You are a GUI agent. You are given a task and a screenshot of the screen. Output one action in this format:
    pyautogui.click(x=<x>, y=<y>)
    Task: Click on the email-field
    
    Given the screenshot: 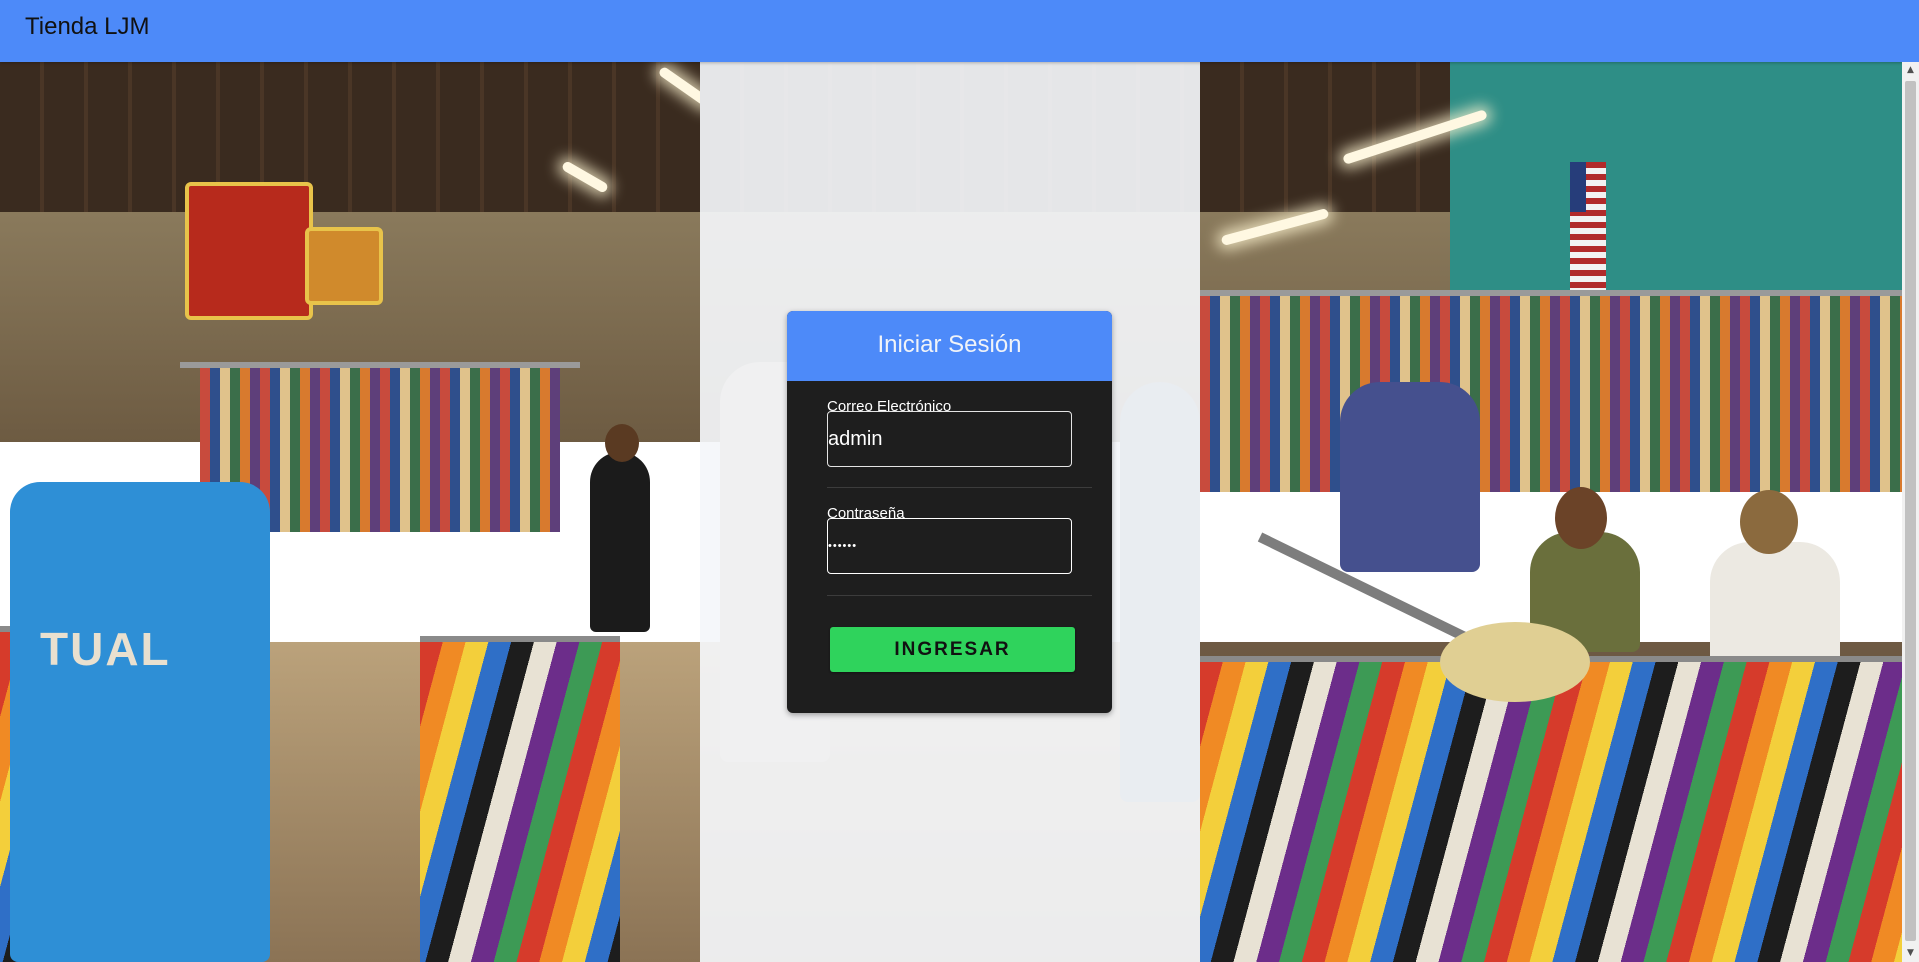 What is the action you would take?
    pyautogui.click(x=949, y=439)
    